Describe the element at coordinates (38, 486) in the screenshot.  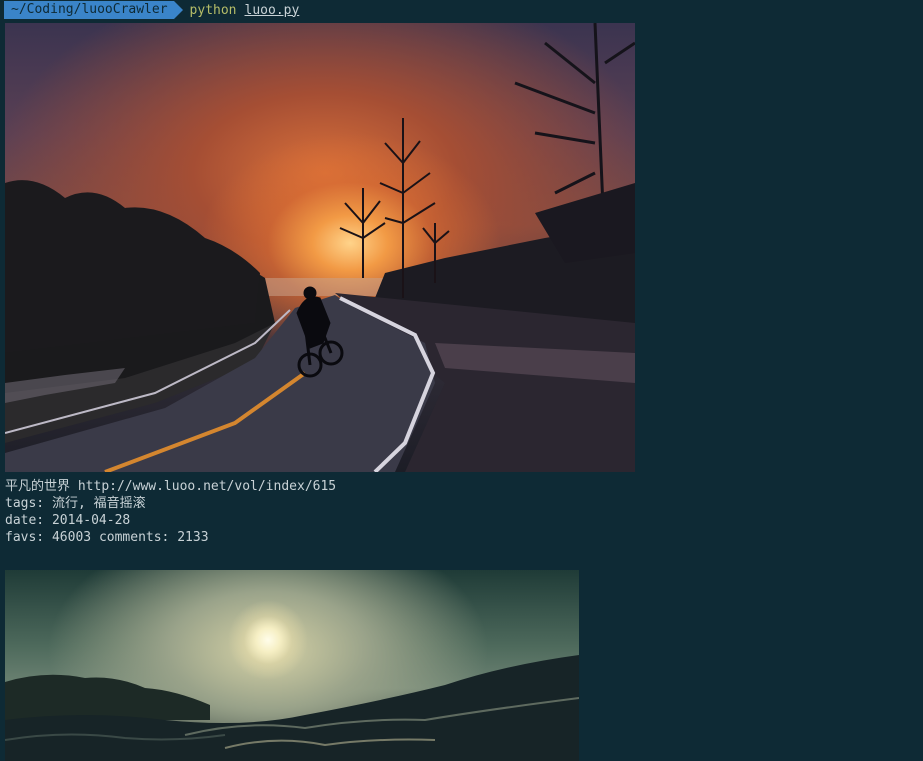
I see `volume-title: 平凡的世界` at that location.